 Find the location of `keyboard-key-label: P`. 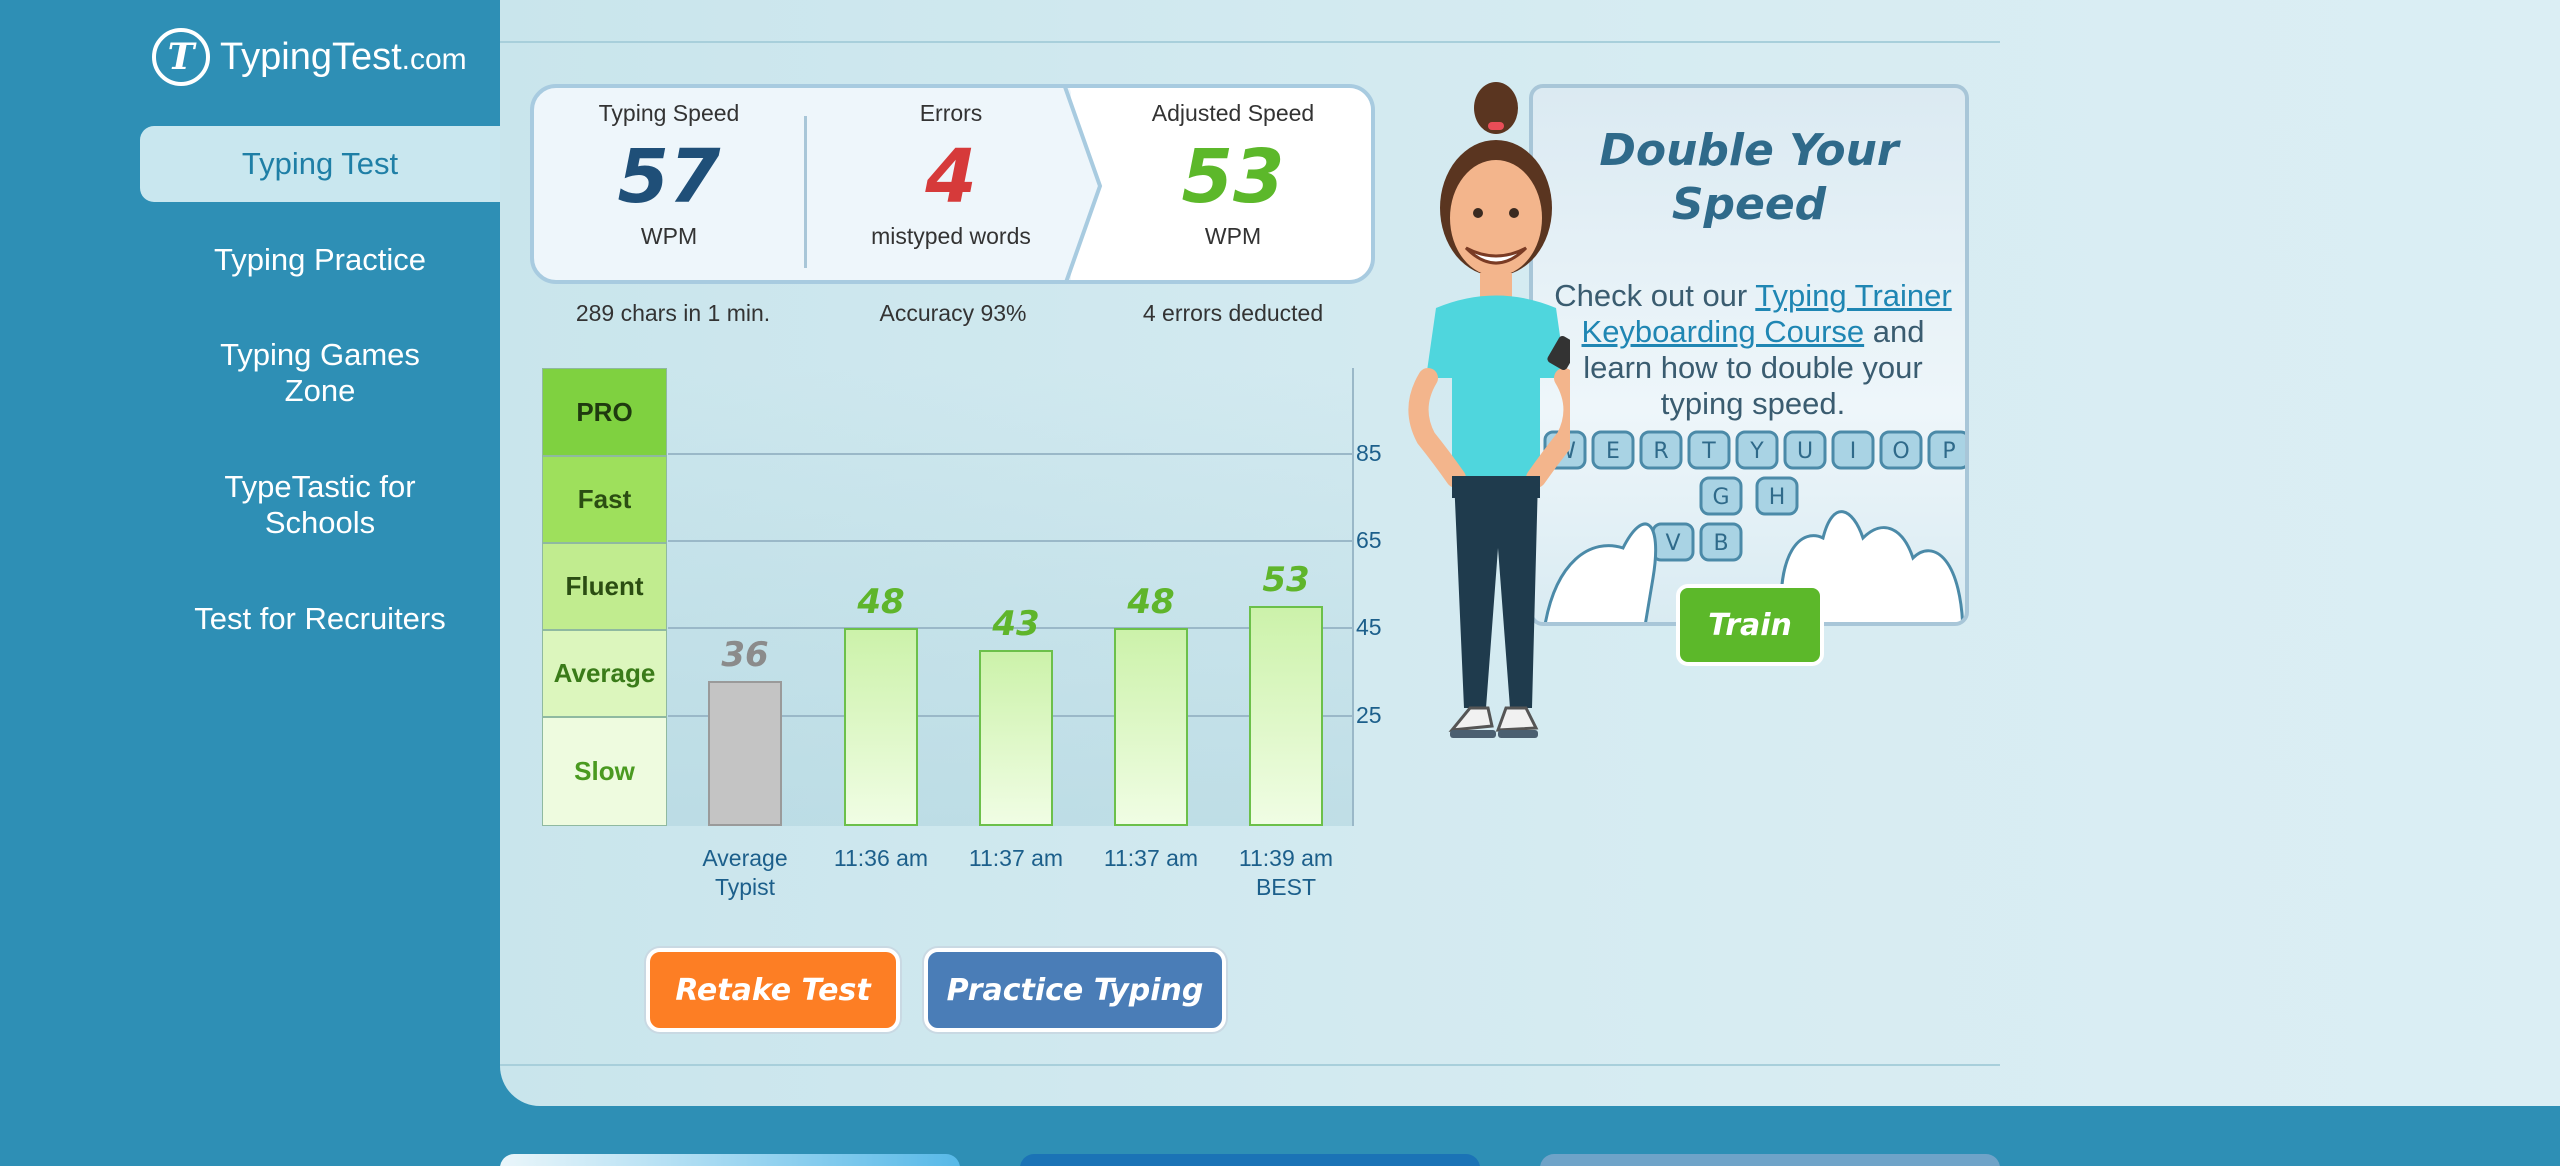

keyboard-key-label: P is located at coordinates (1948, 451).